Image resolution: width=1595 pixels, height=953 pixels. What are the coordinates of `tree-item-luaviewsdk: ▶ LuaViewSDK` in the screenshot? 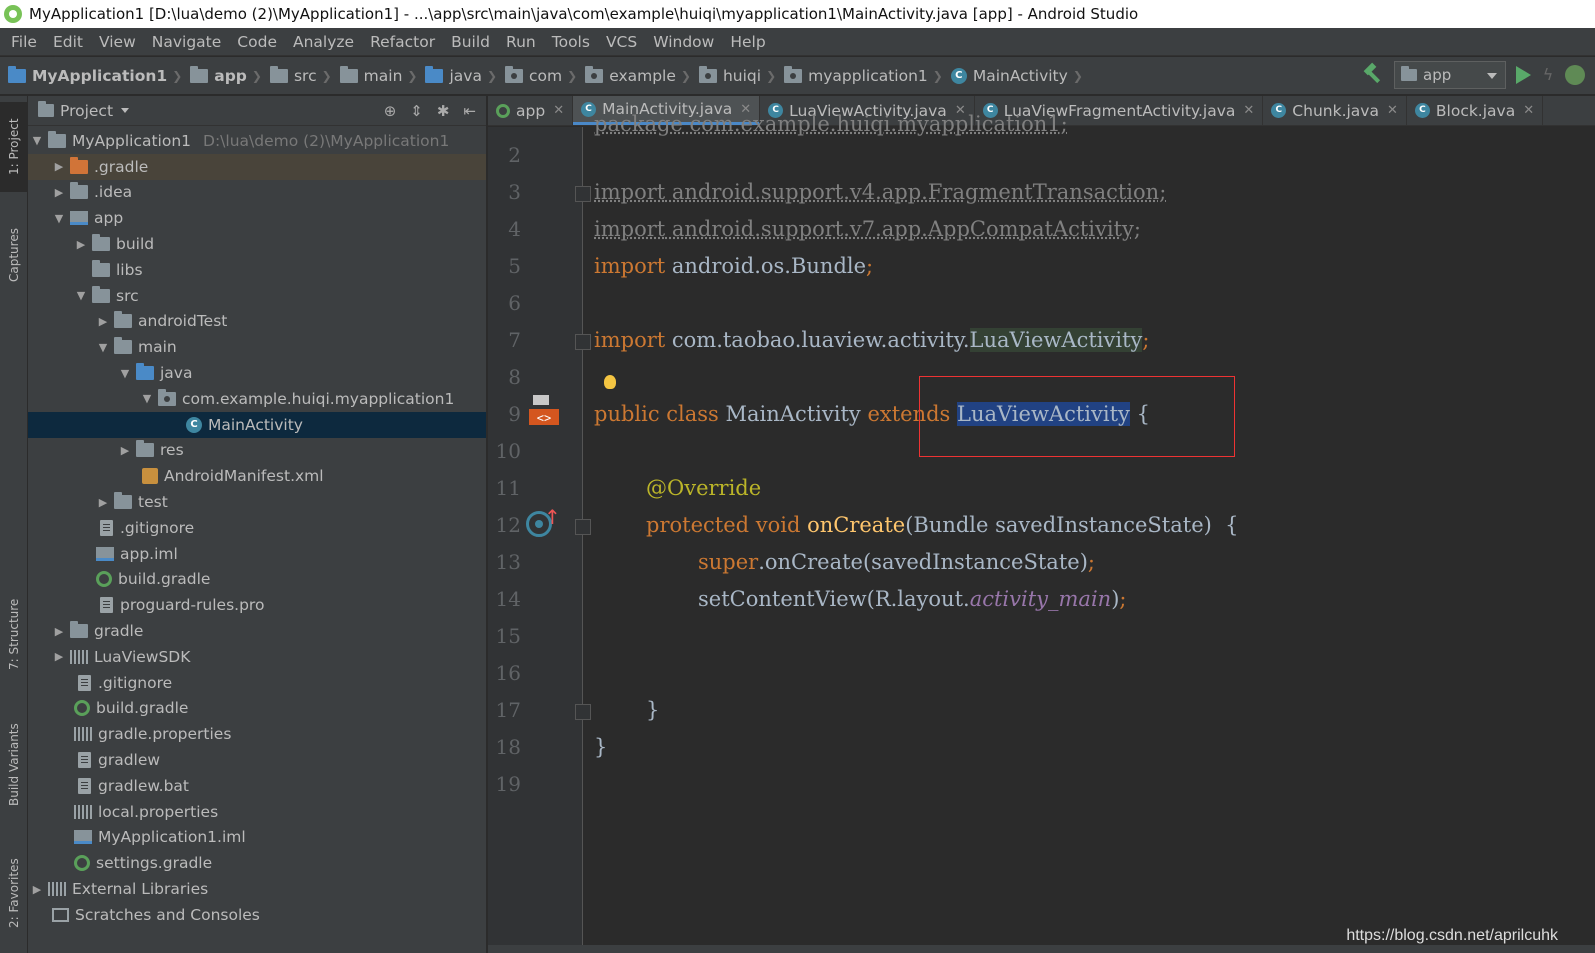 It's located at (257, 657).